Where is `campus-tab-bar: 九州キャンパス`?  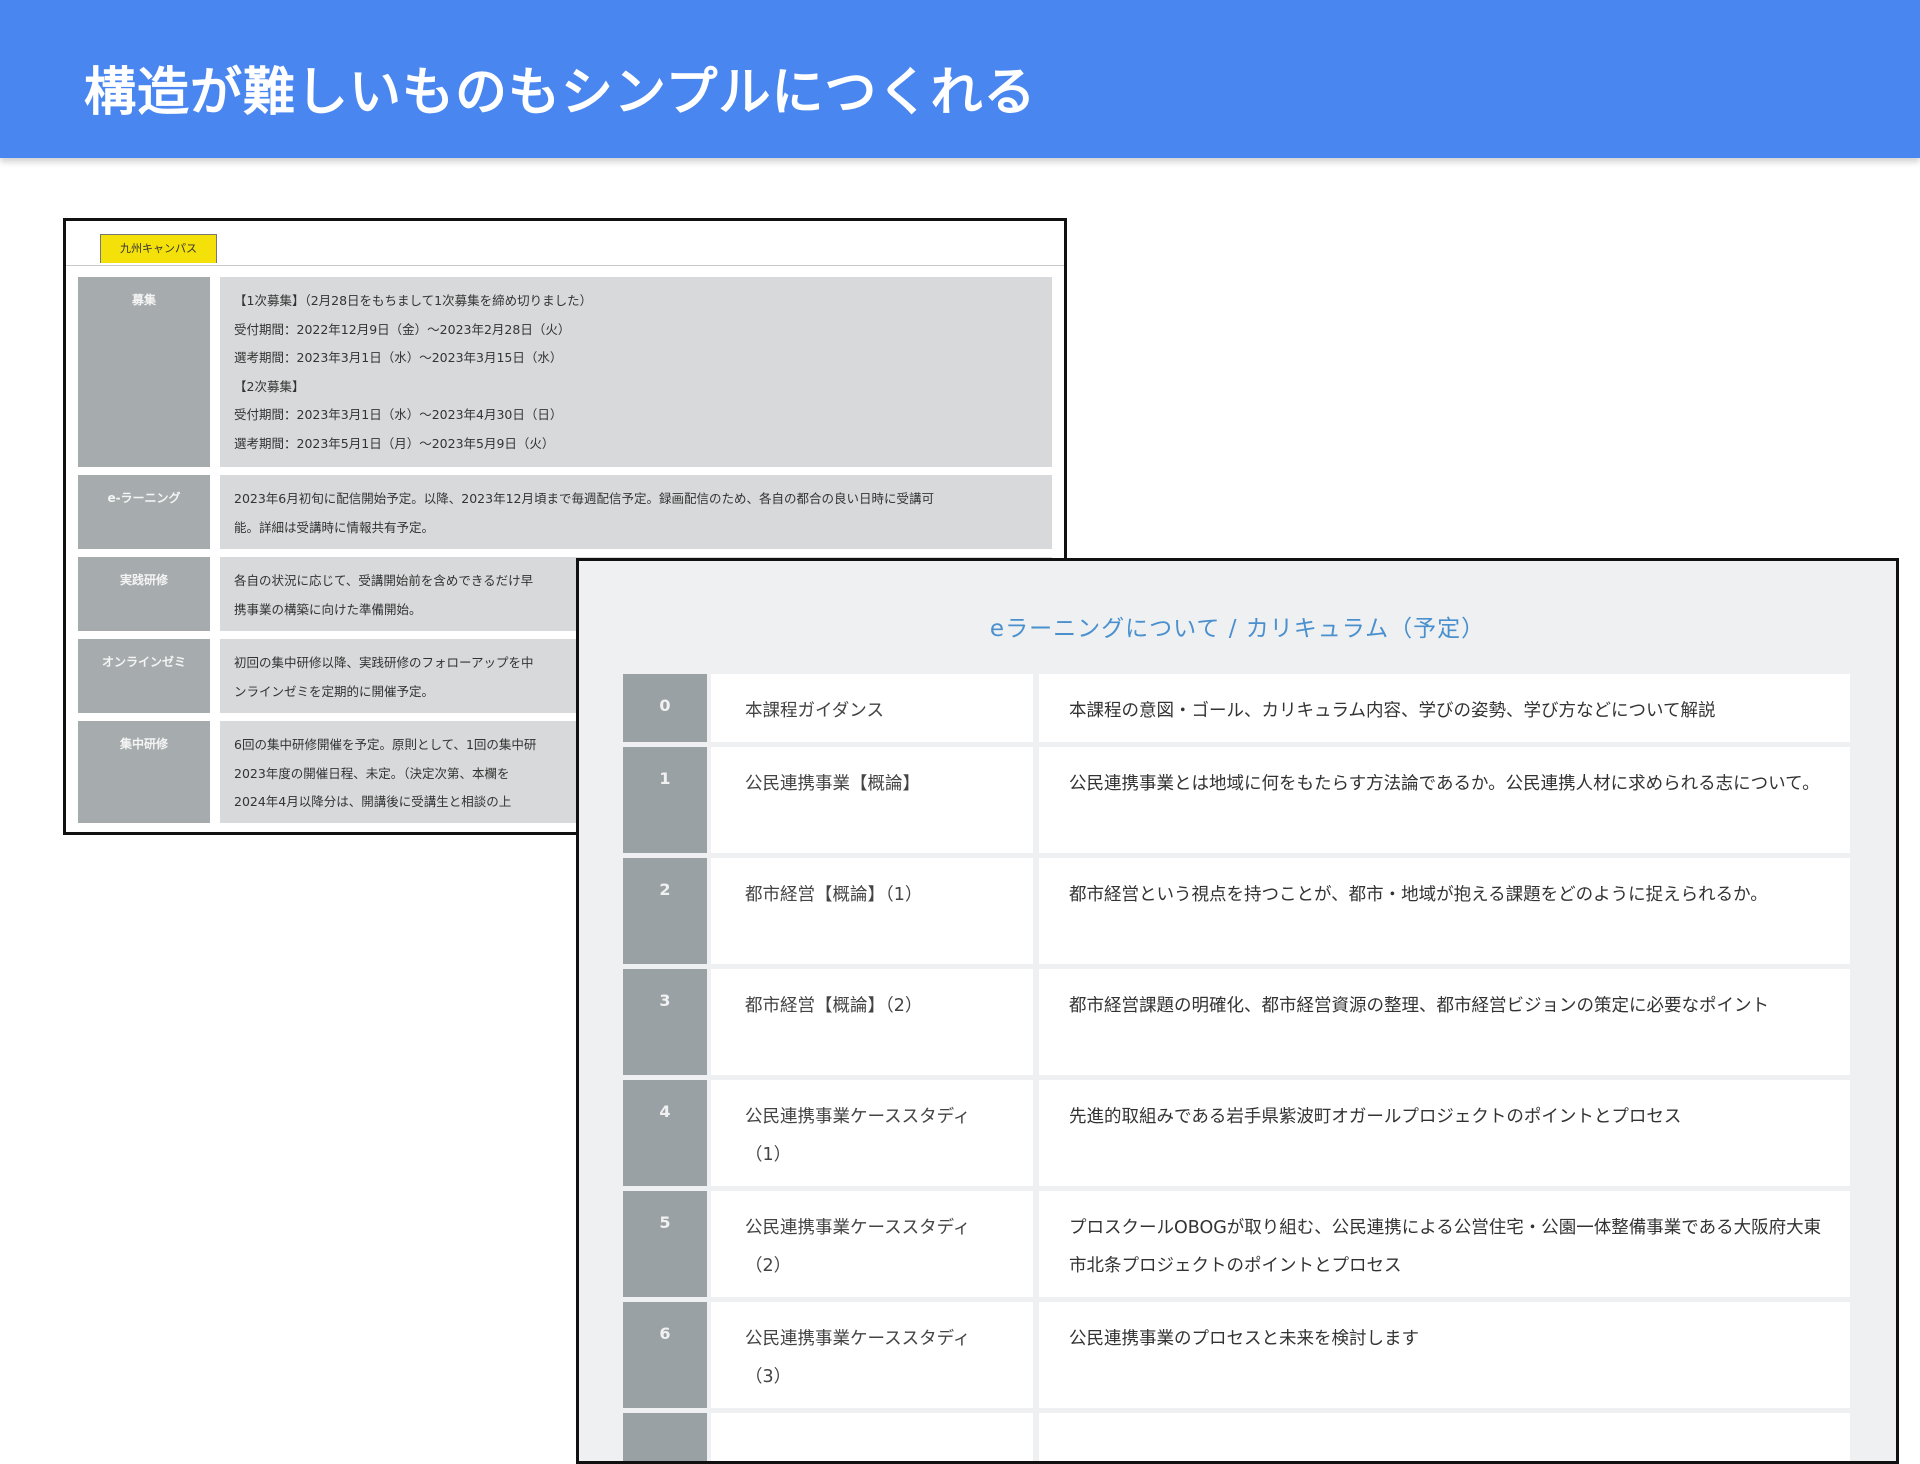
campus-tab-bar: 九州キャンパス is located at coordinates (565, 243).